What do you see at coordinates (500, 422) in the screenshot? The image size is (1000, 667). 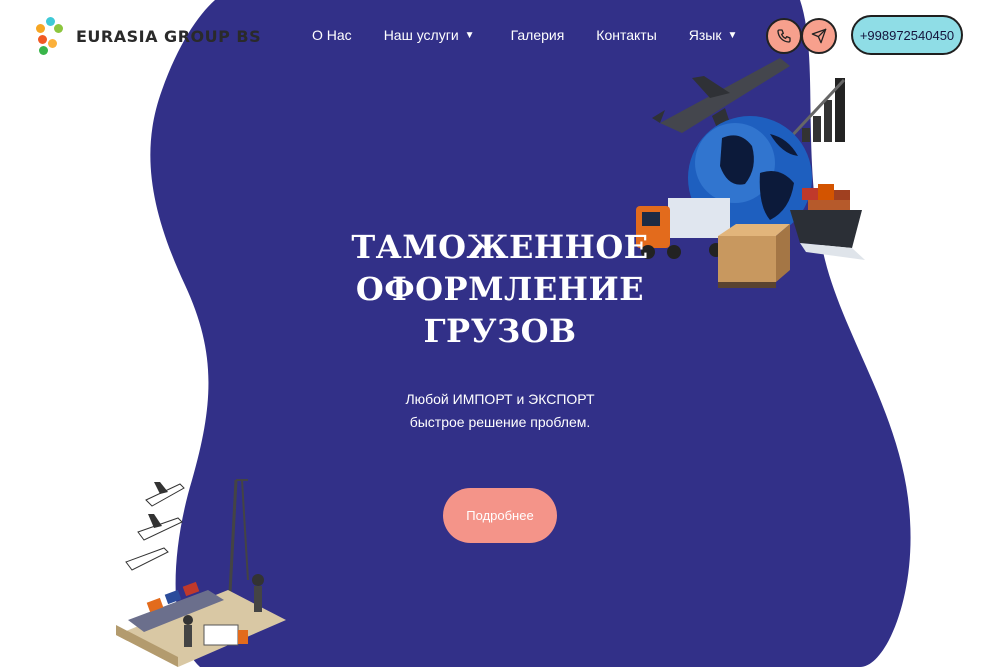 I see `hero-subtitle-line: быстрое решение проблем.` at bounding box center [500, 422].